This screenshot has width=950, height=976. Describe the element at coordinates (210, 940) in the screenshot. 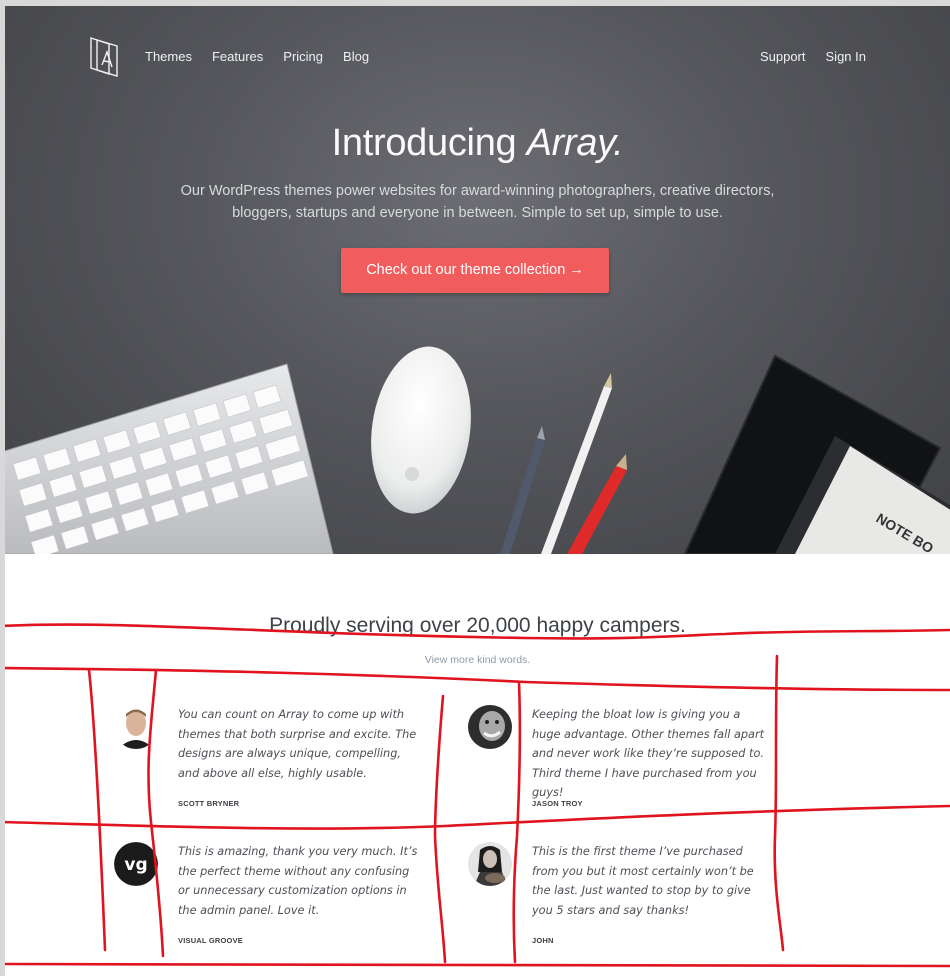

I see `testimonial-author: VISUAL GROOVE` at that location.